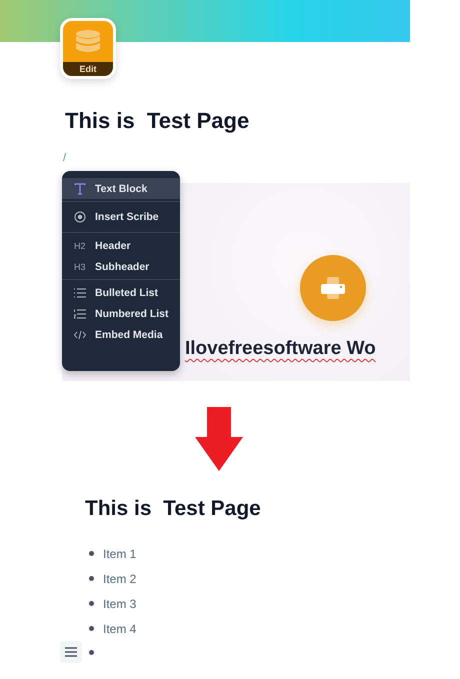 The image size is (460, 679). I want to click on menu-button, so click(71, 652).